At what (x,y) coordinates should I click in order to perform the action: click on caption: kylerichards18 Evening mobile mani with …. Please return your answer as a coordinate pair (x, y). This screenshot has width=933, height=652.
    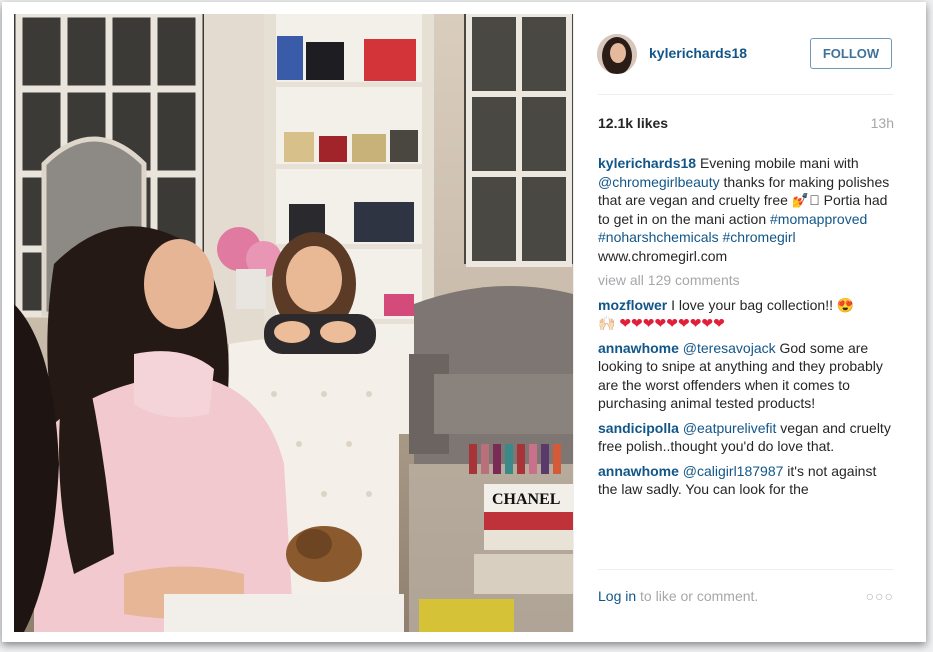
    Looking at the image, I should click on (748, 209).